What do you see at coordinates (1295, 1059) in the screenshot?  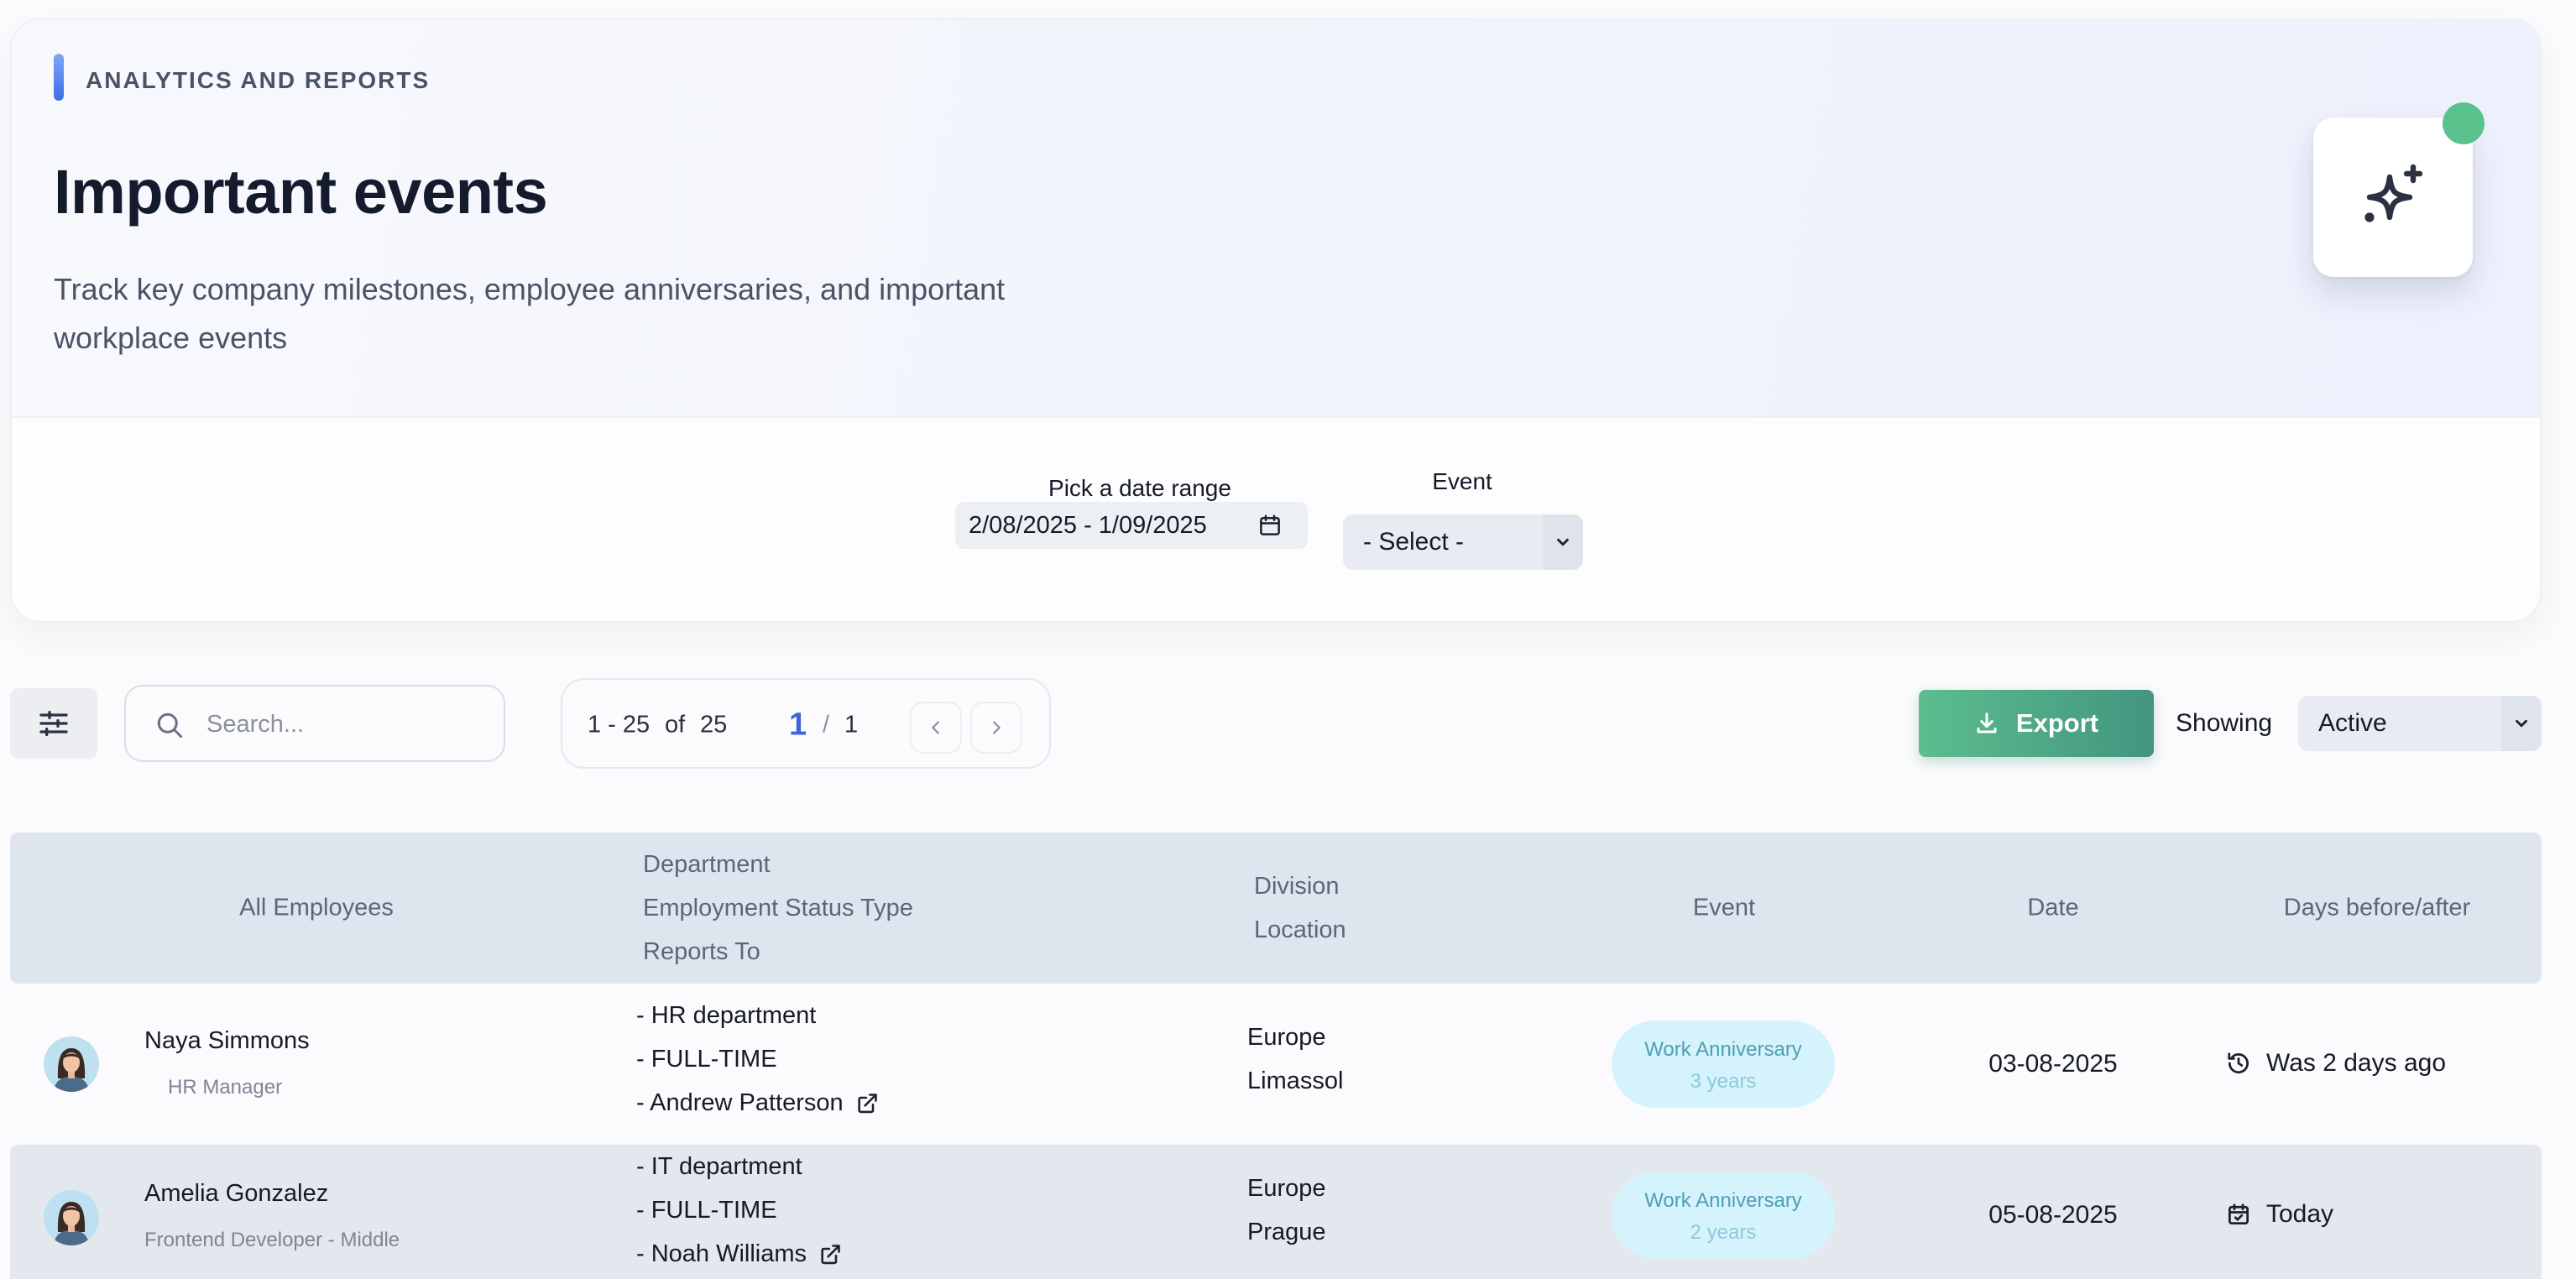 I see `division-group: Europe Limassol` at bounding box center [1295, 1059].